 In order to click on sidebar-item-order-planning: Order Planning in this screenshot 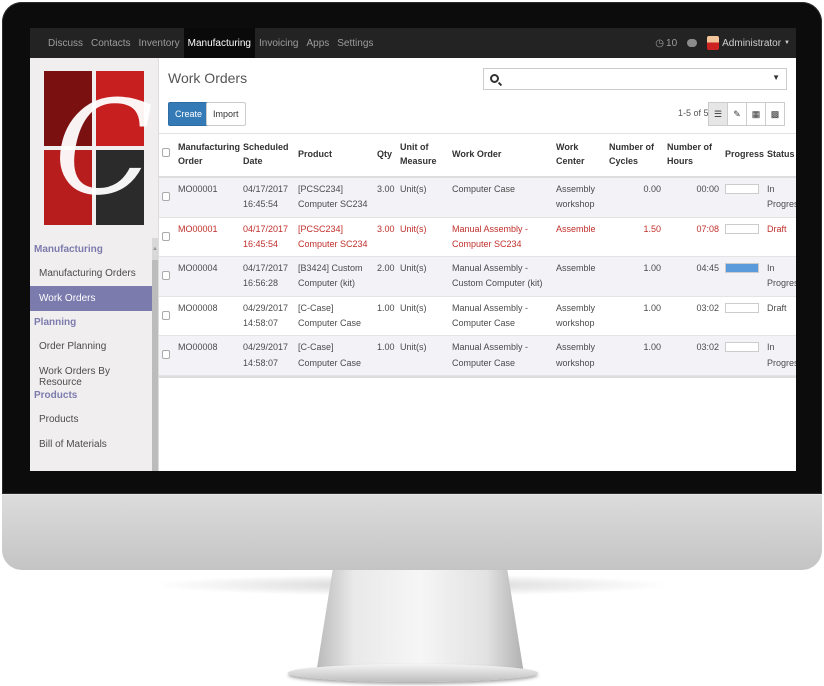, I will do `click(94, 346)`.